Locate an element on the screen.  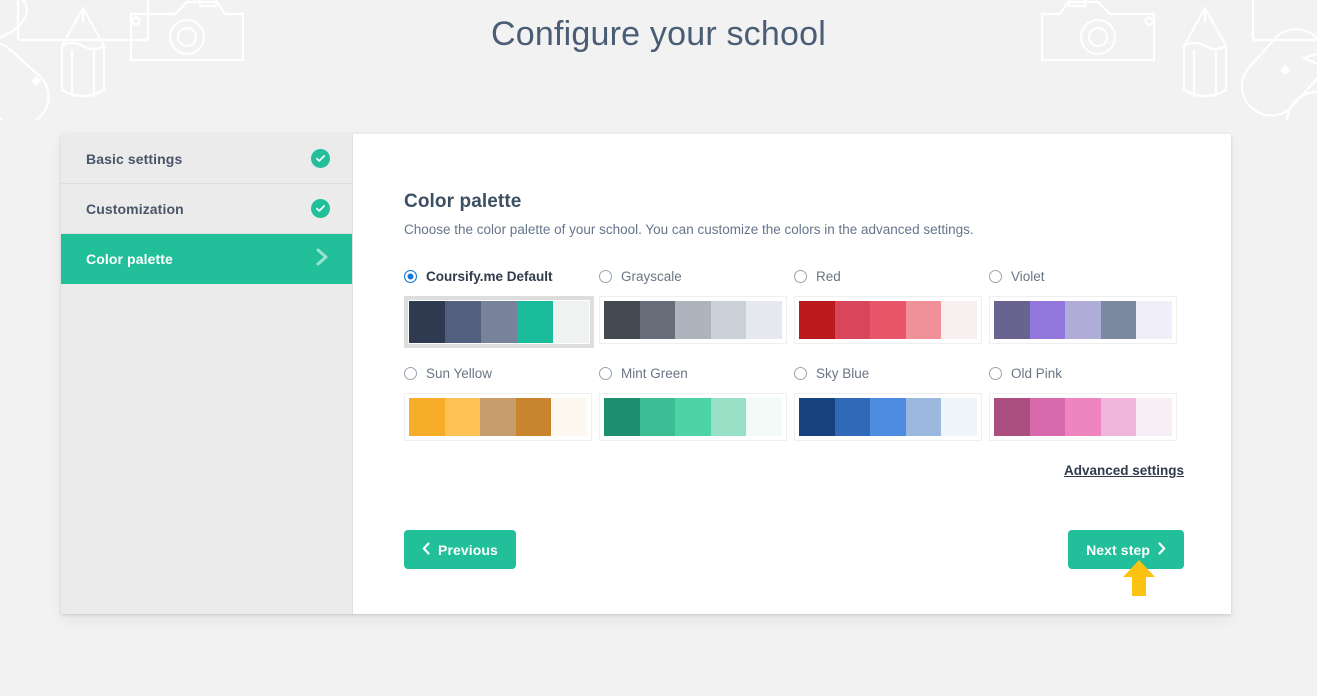
palette-option-header: Mint Green is located at coordinates (696, 373).